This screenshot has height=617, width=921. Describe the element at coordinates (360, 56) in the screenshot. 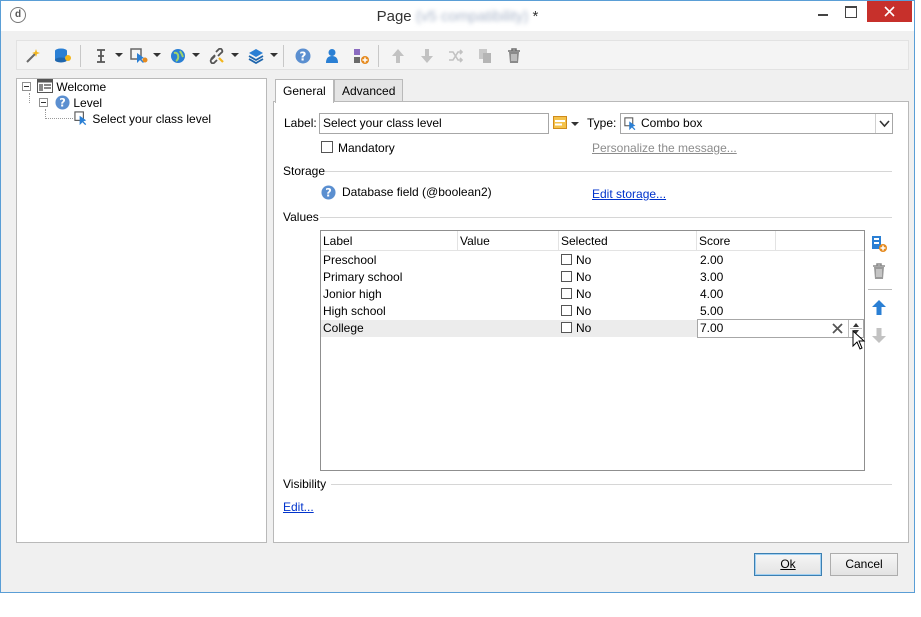

I see `add-shapes-button` at that location.